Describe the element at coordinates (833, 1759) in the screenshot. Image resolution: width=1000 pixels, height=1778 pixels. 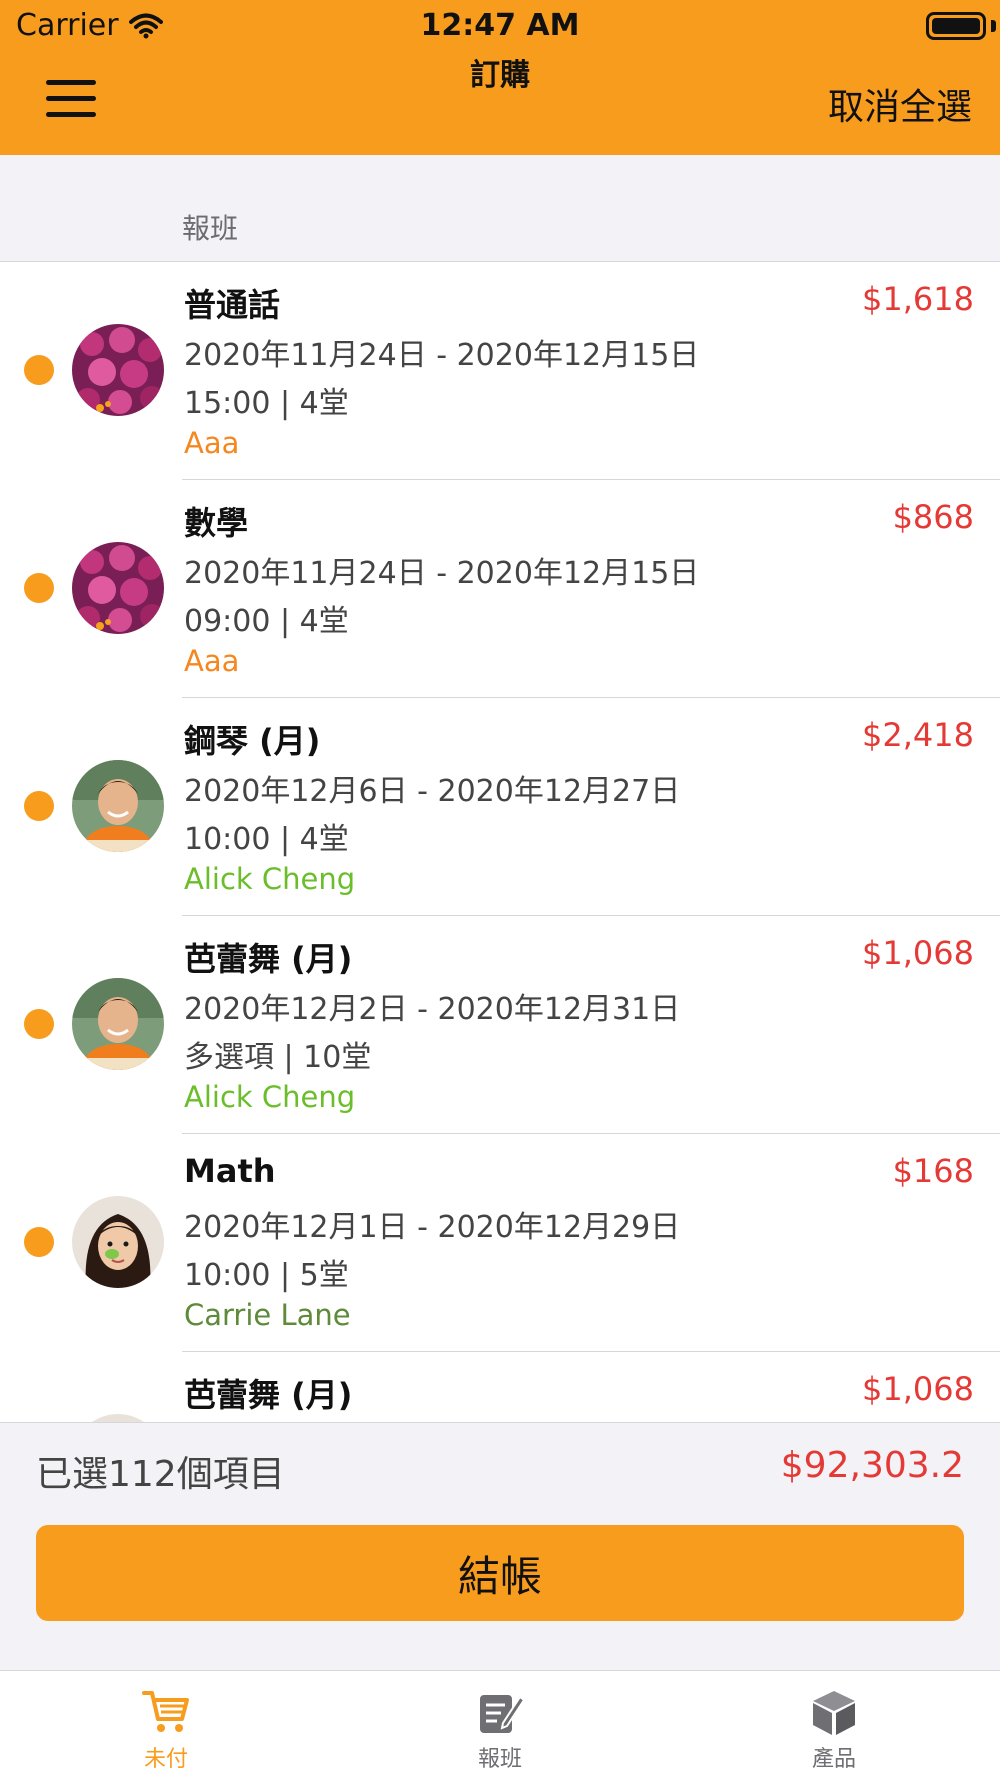
I see `tab-label: 產品` at that location.